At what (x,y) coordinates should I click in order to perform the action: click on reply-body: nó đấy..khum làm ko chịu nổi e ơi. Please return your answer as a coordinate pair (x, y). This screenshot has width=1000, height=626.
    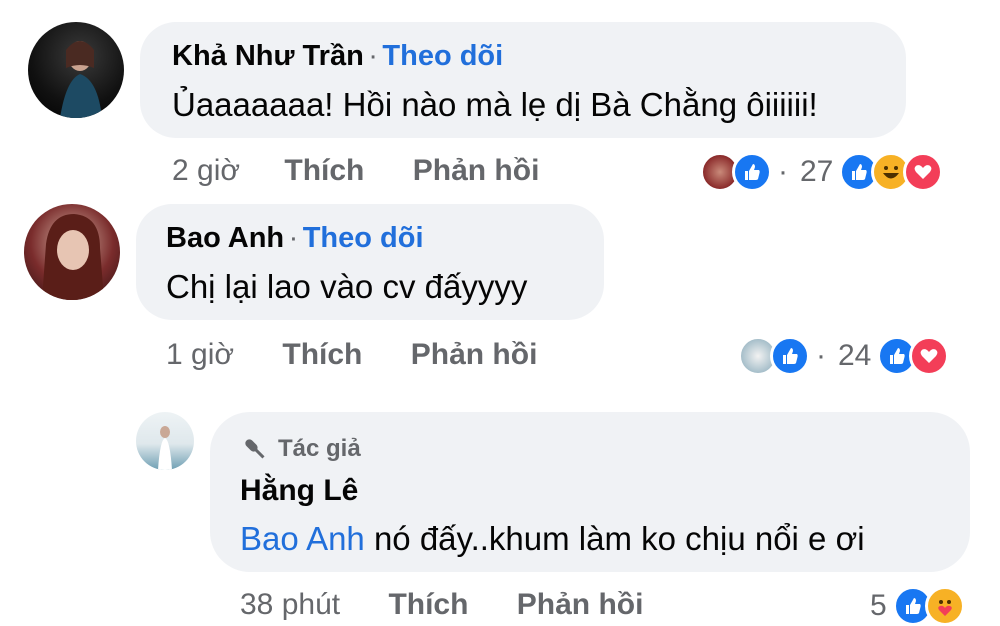
    Looking at the image, I should click on (614, 538).